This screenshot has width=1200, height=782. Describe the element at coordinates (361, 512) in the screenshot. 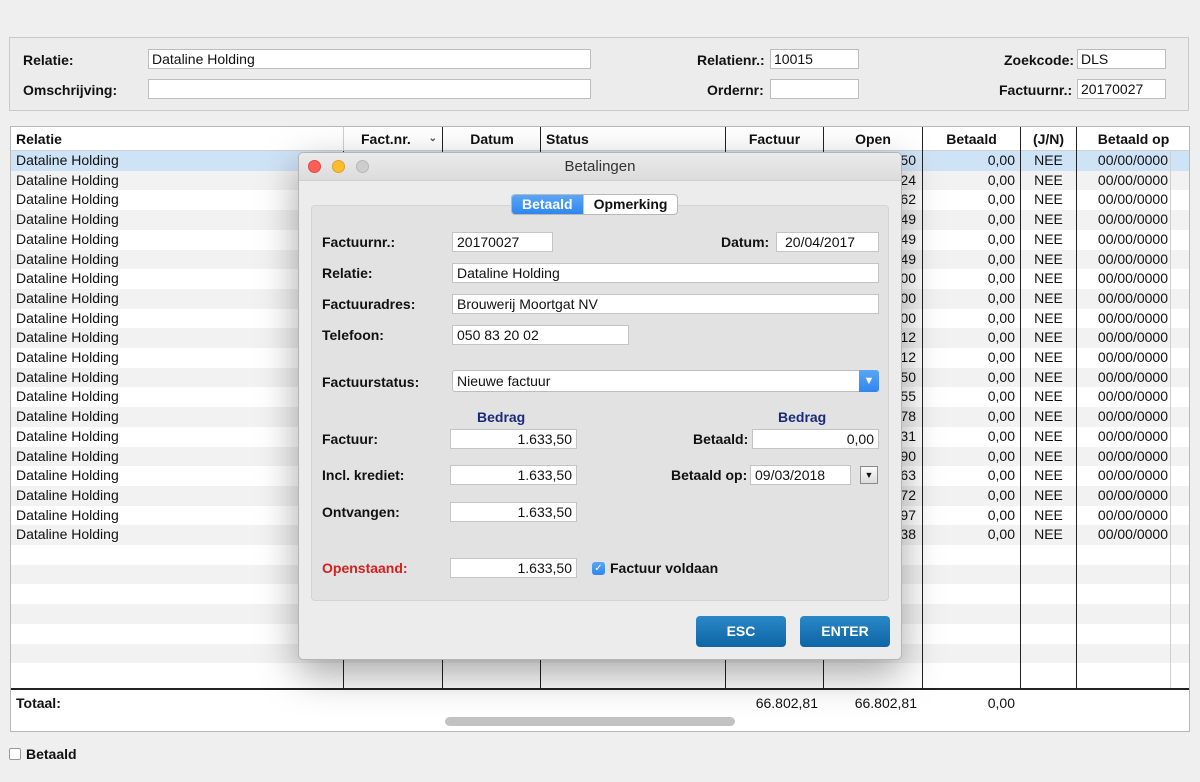

I see `ontvangen-label: Ontvangen:` at that location.